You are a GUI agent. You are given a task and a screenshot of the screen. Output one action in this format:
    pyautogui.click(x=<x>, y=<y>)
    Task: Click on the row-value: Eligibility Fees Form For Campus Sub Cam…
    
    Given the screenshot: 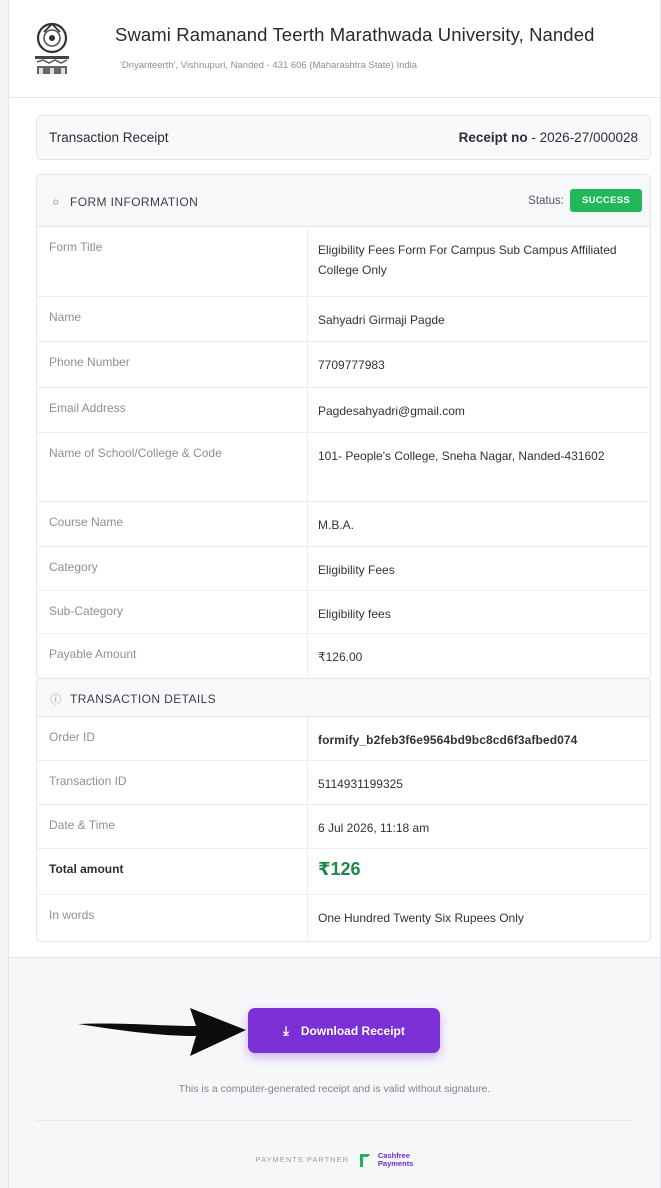 What is the action you would take?
    pyautogui.click(x=467, y=260)
    